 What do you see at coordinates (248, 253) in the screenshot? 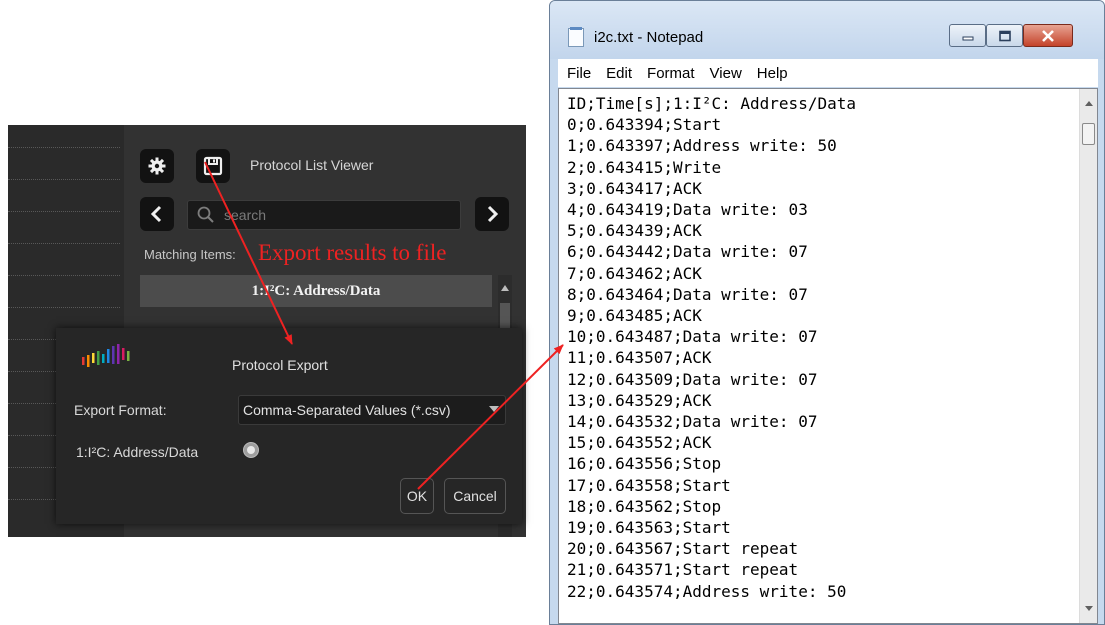
I see `arrow-export-to-dialog` at bounding box center [248, 253].